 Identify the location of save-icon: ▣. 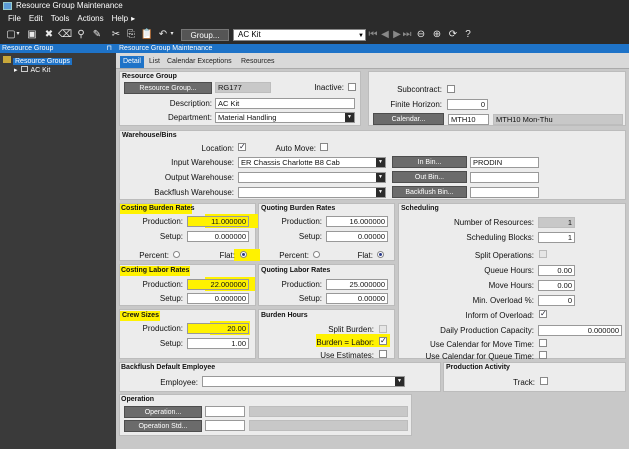
(32, 34).